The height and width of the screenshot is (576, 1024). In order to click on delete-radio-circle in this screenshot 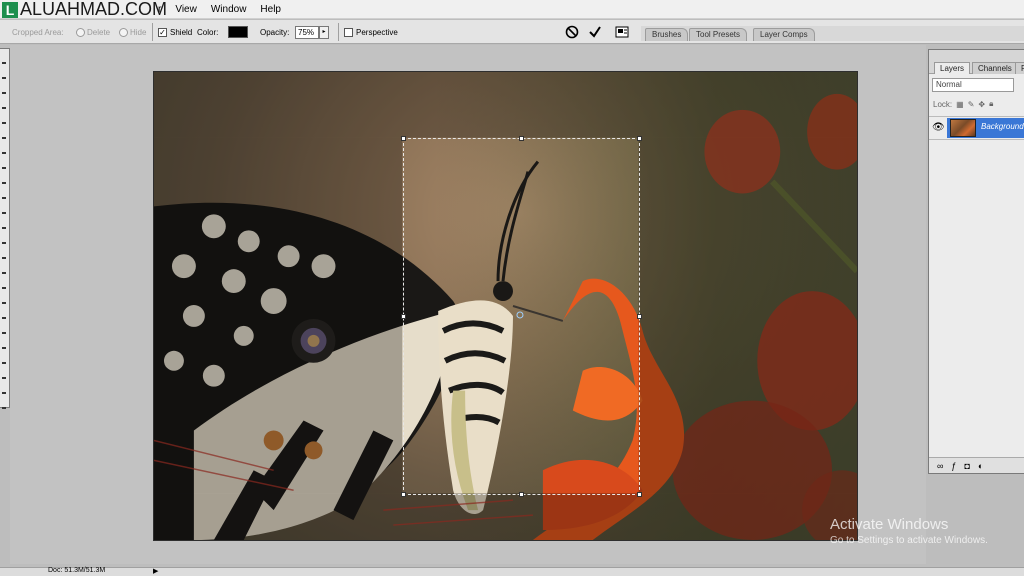, I will do `click(80, 32)`.